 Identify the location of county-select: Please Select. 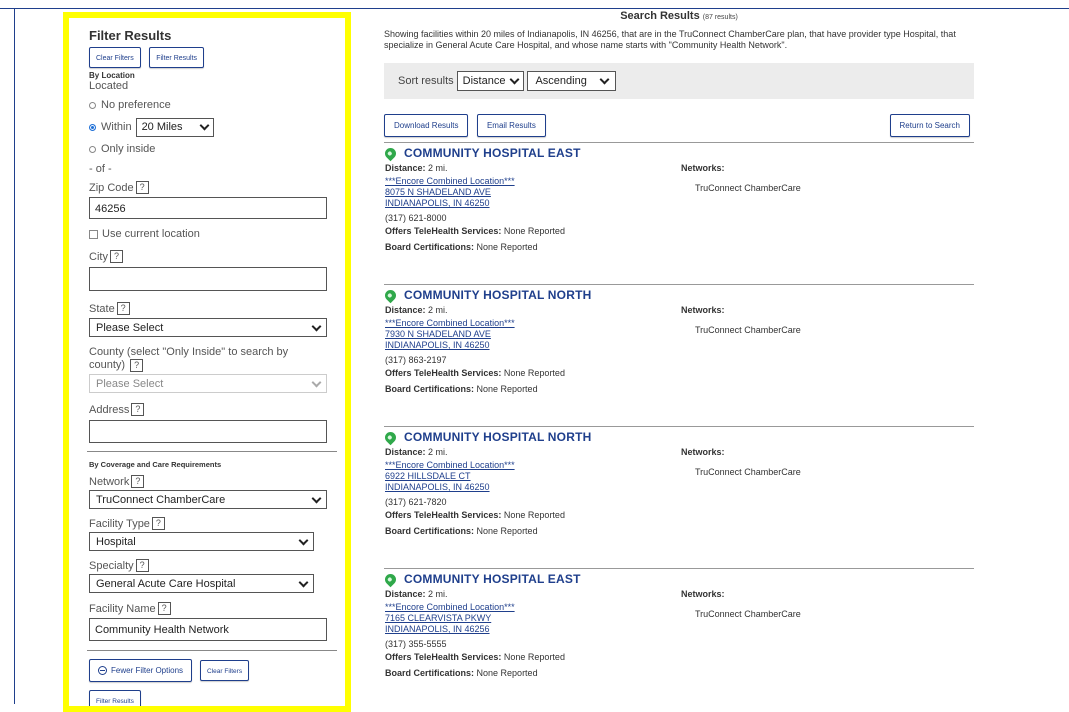
(208, 383).